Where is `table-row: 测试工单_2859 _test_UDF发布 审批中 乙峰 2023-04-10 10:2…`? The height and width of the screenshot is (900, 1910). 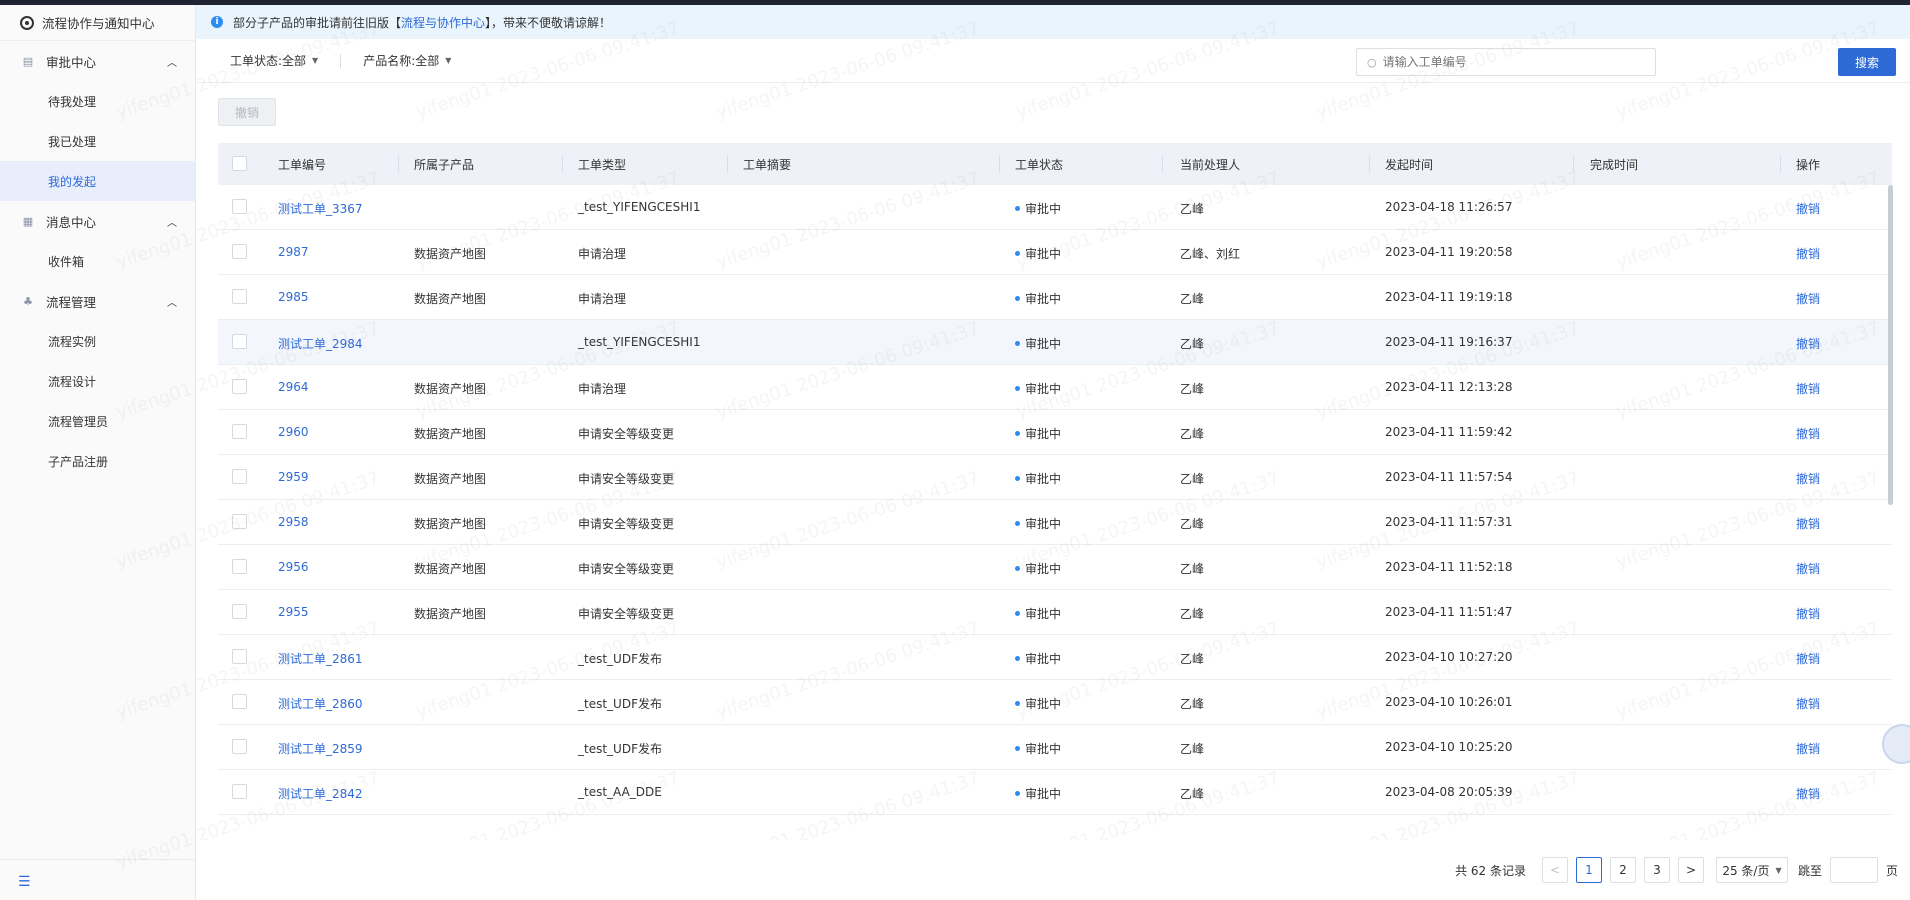 table-row: 测试工单_2859 _test_UDF发布 审批中 乙峰 2023-04-10 10:2… is located at coordinates (1055, 747).